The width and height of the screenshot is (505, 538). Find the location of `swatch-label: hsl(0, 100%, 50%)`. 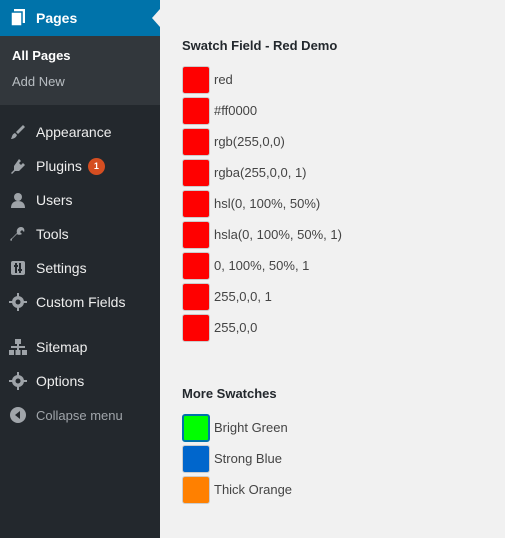

swatch-label: hsl(0, 100%, 50%) is located at coordinates (267, 203).